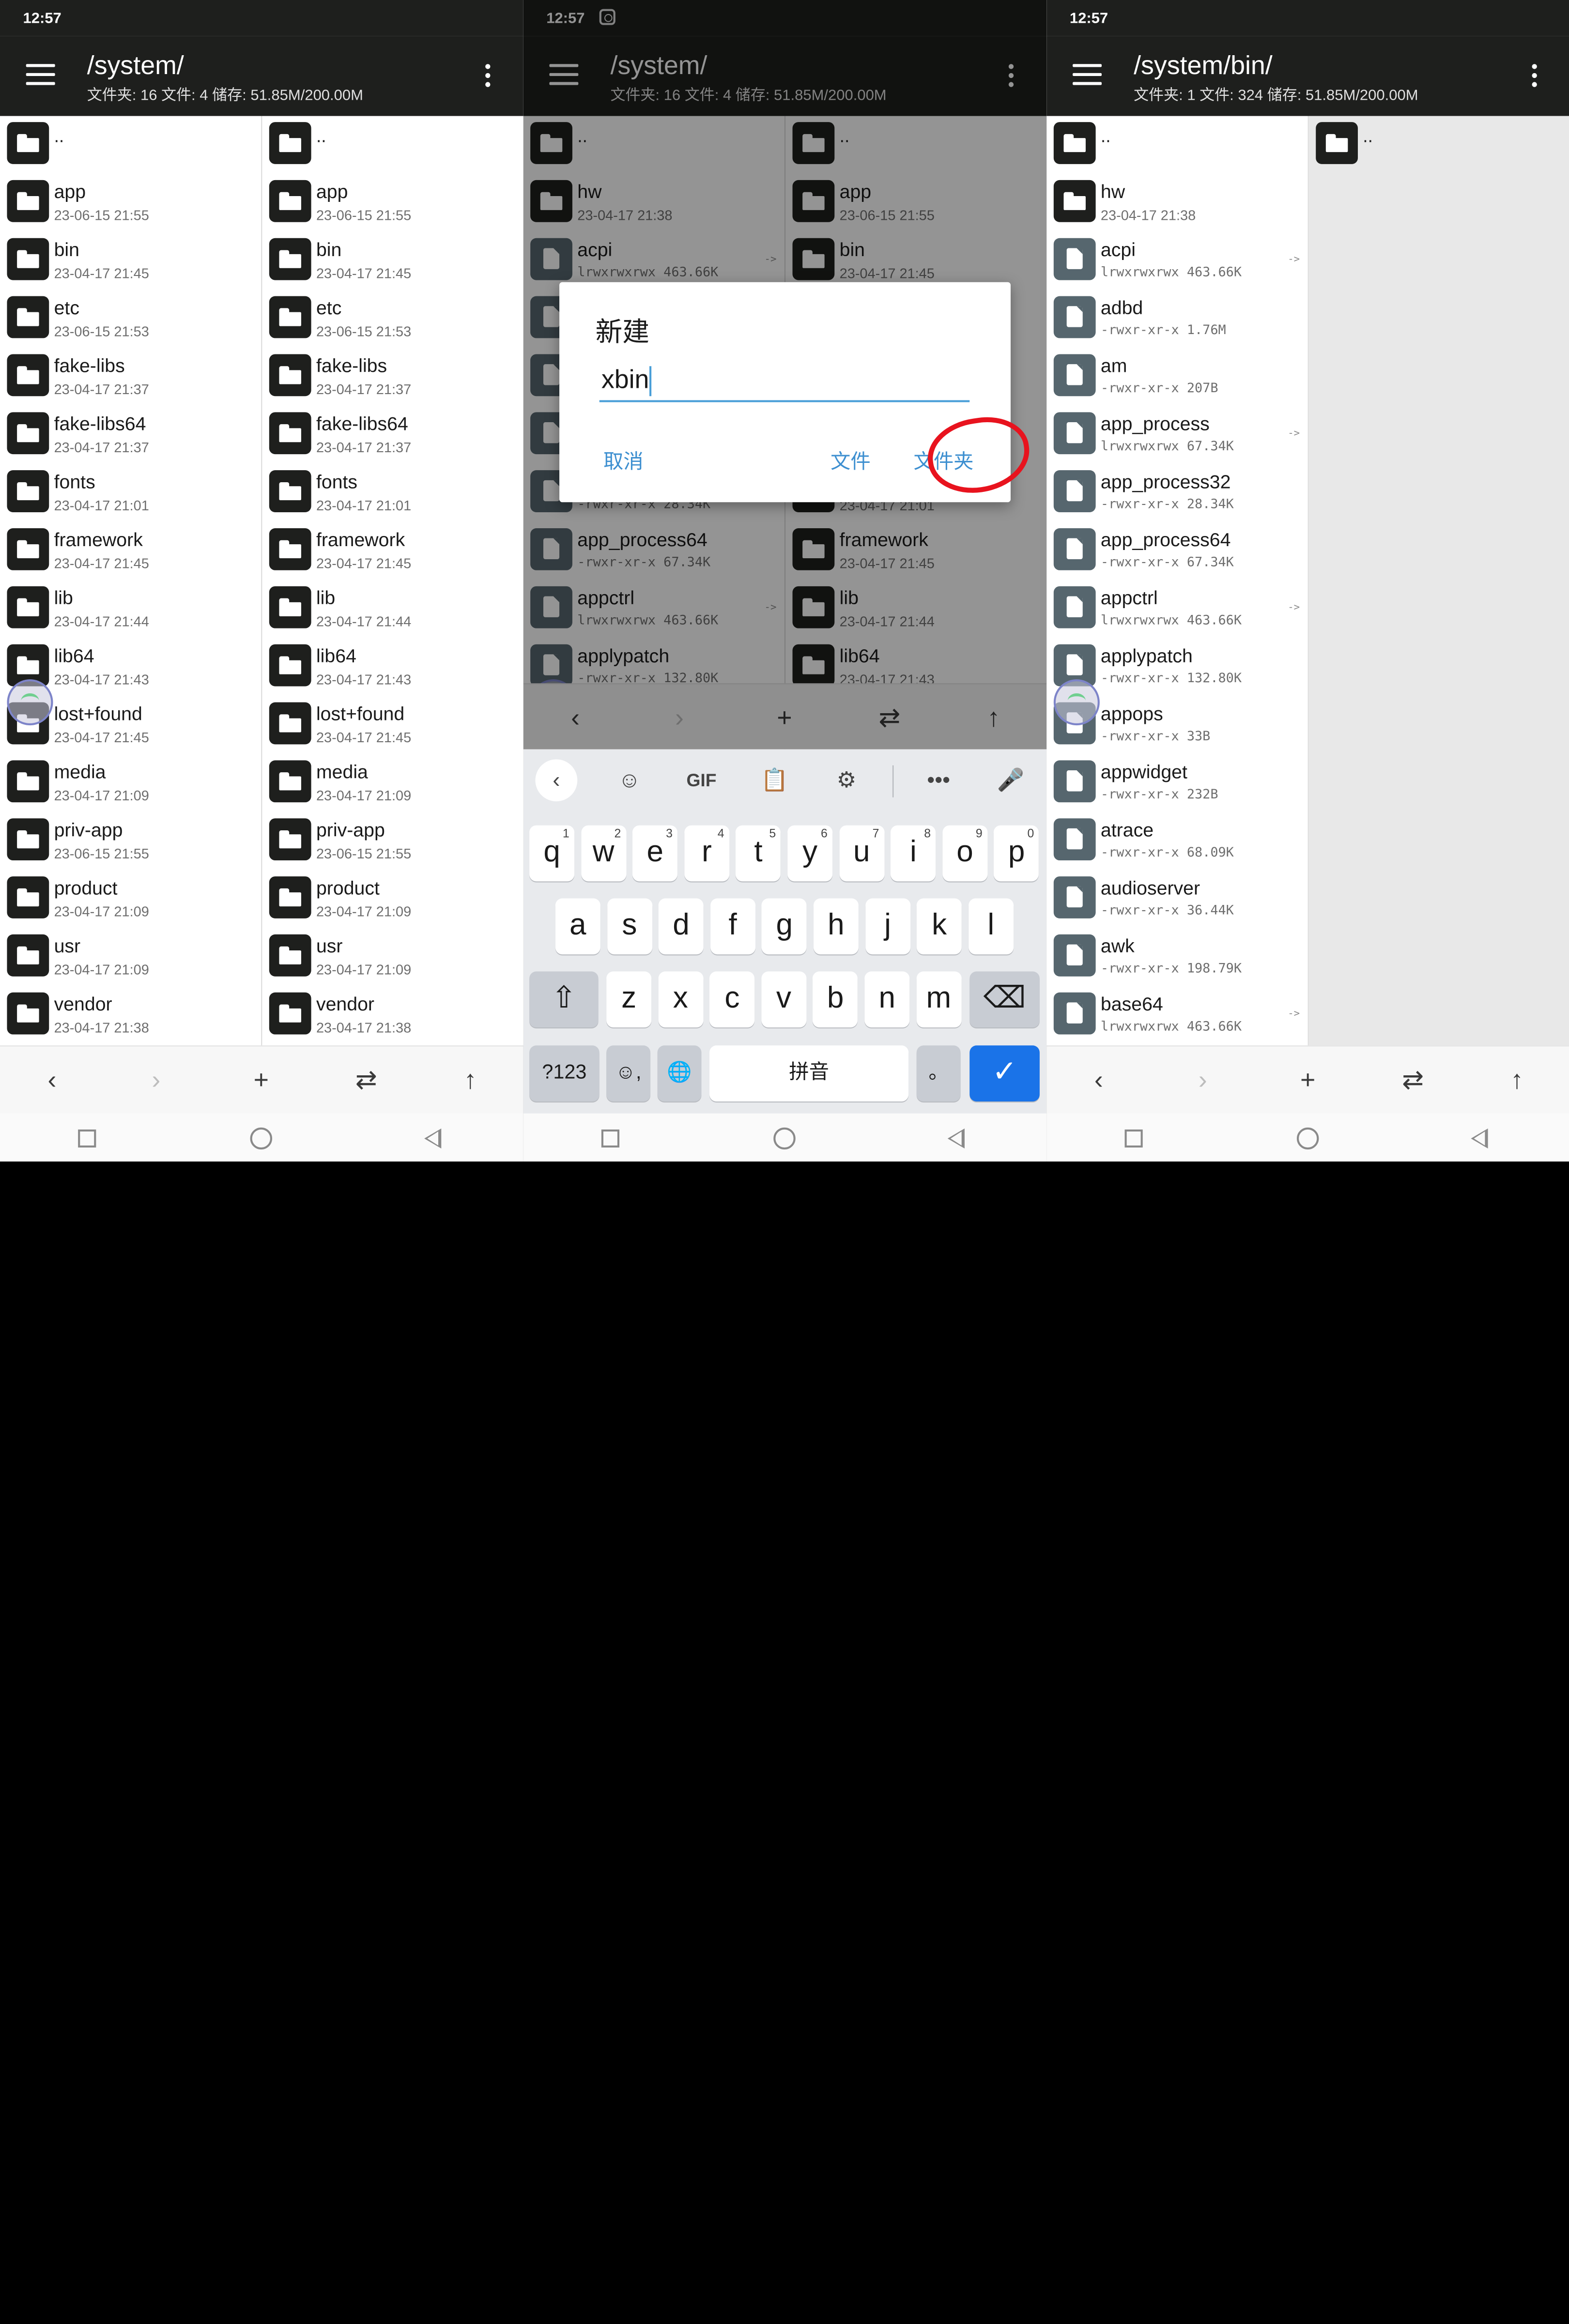  Describe the element at coordinates (810, 854) in the screenshot. I see `key-y: y6` at that location.